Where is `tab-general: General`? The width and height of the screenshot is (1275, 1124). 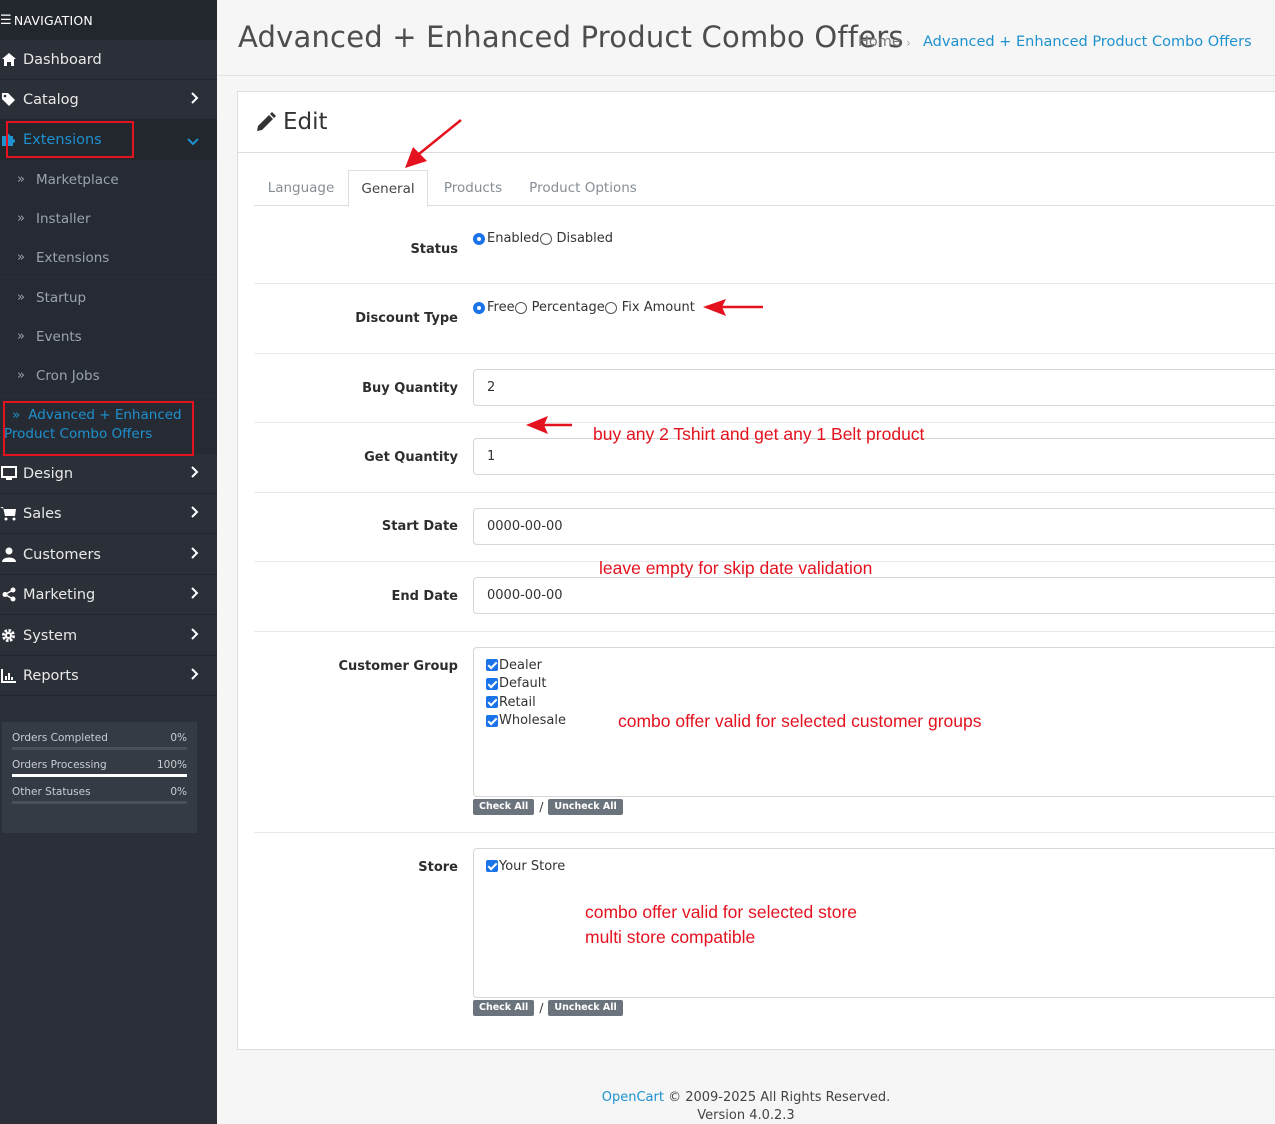 tab-general: General is located at coordinates (388, 188).